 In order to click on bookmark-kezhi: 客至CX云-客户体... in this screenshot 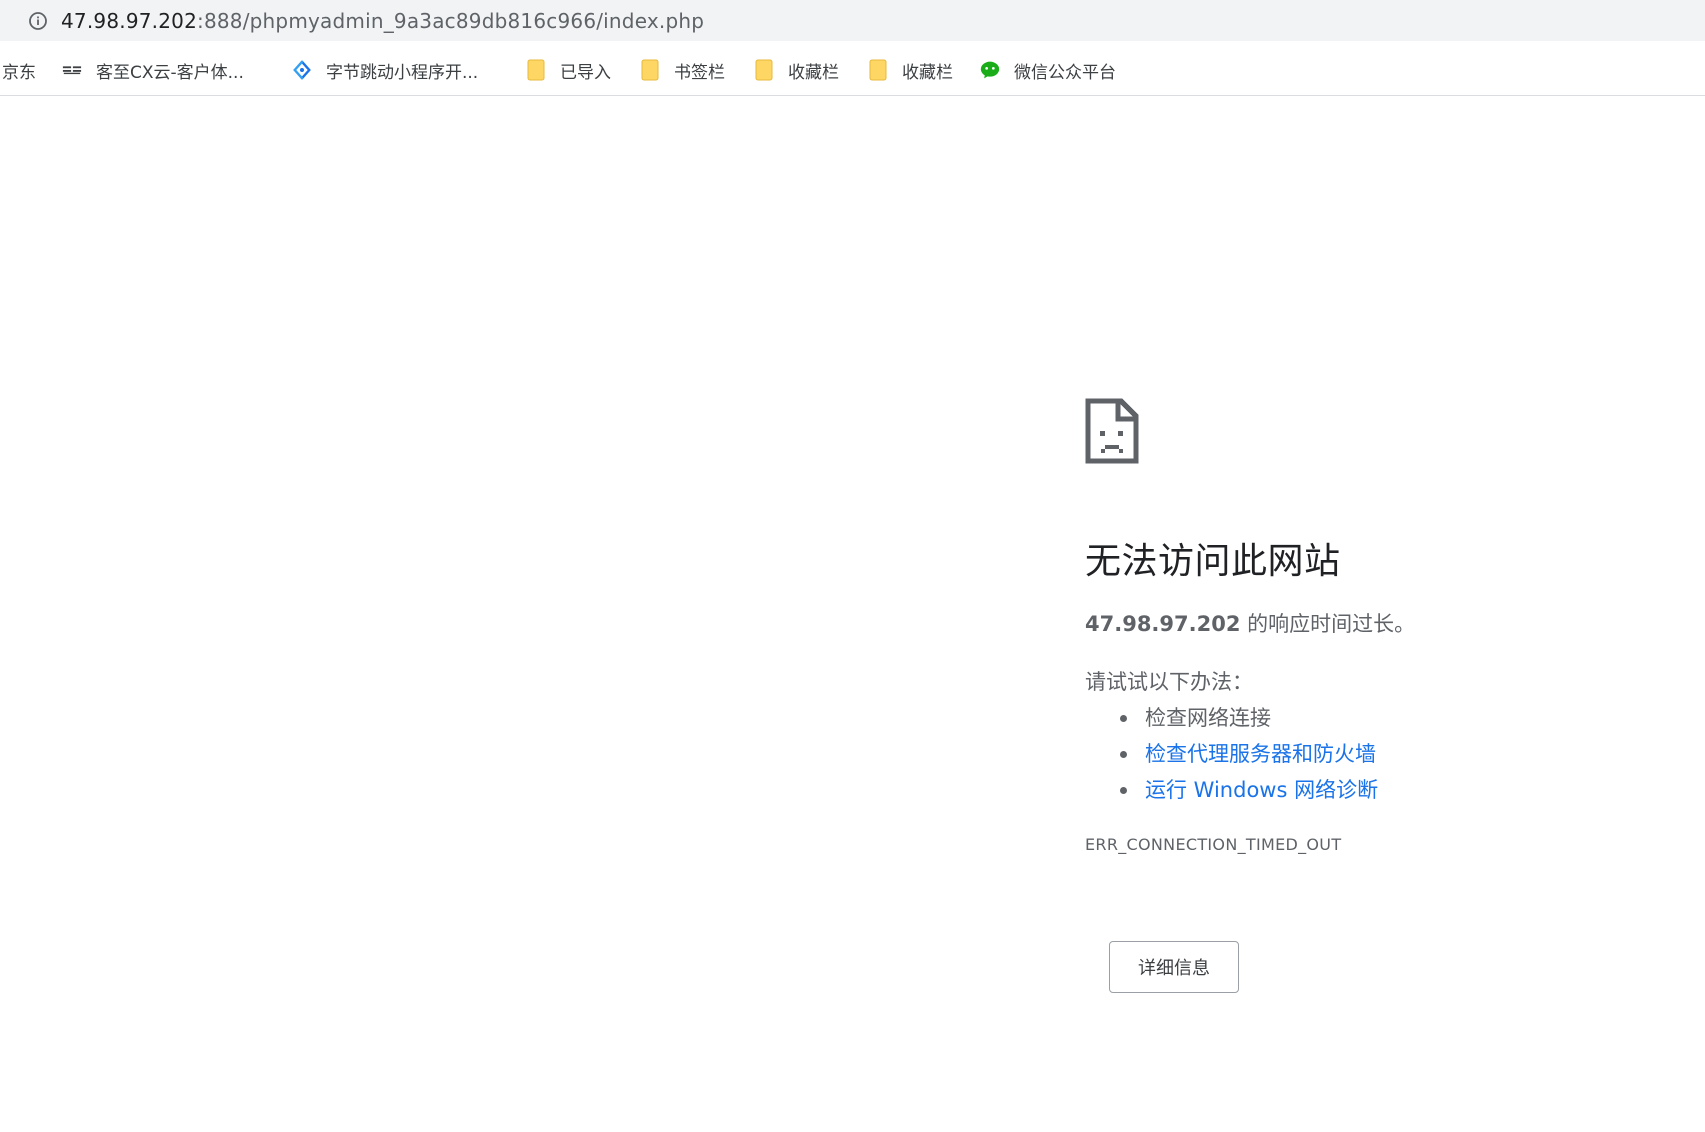, I will do `click(153, 70)`.